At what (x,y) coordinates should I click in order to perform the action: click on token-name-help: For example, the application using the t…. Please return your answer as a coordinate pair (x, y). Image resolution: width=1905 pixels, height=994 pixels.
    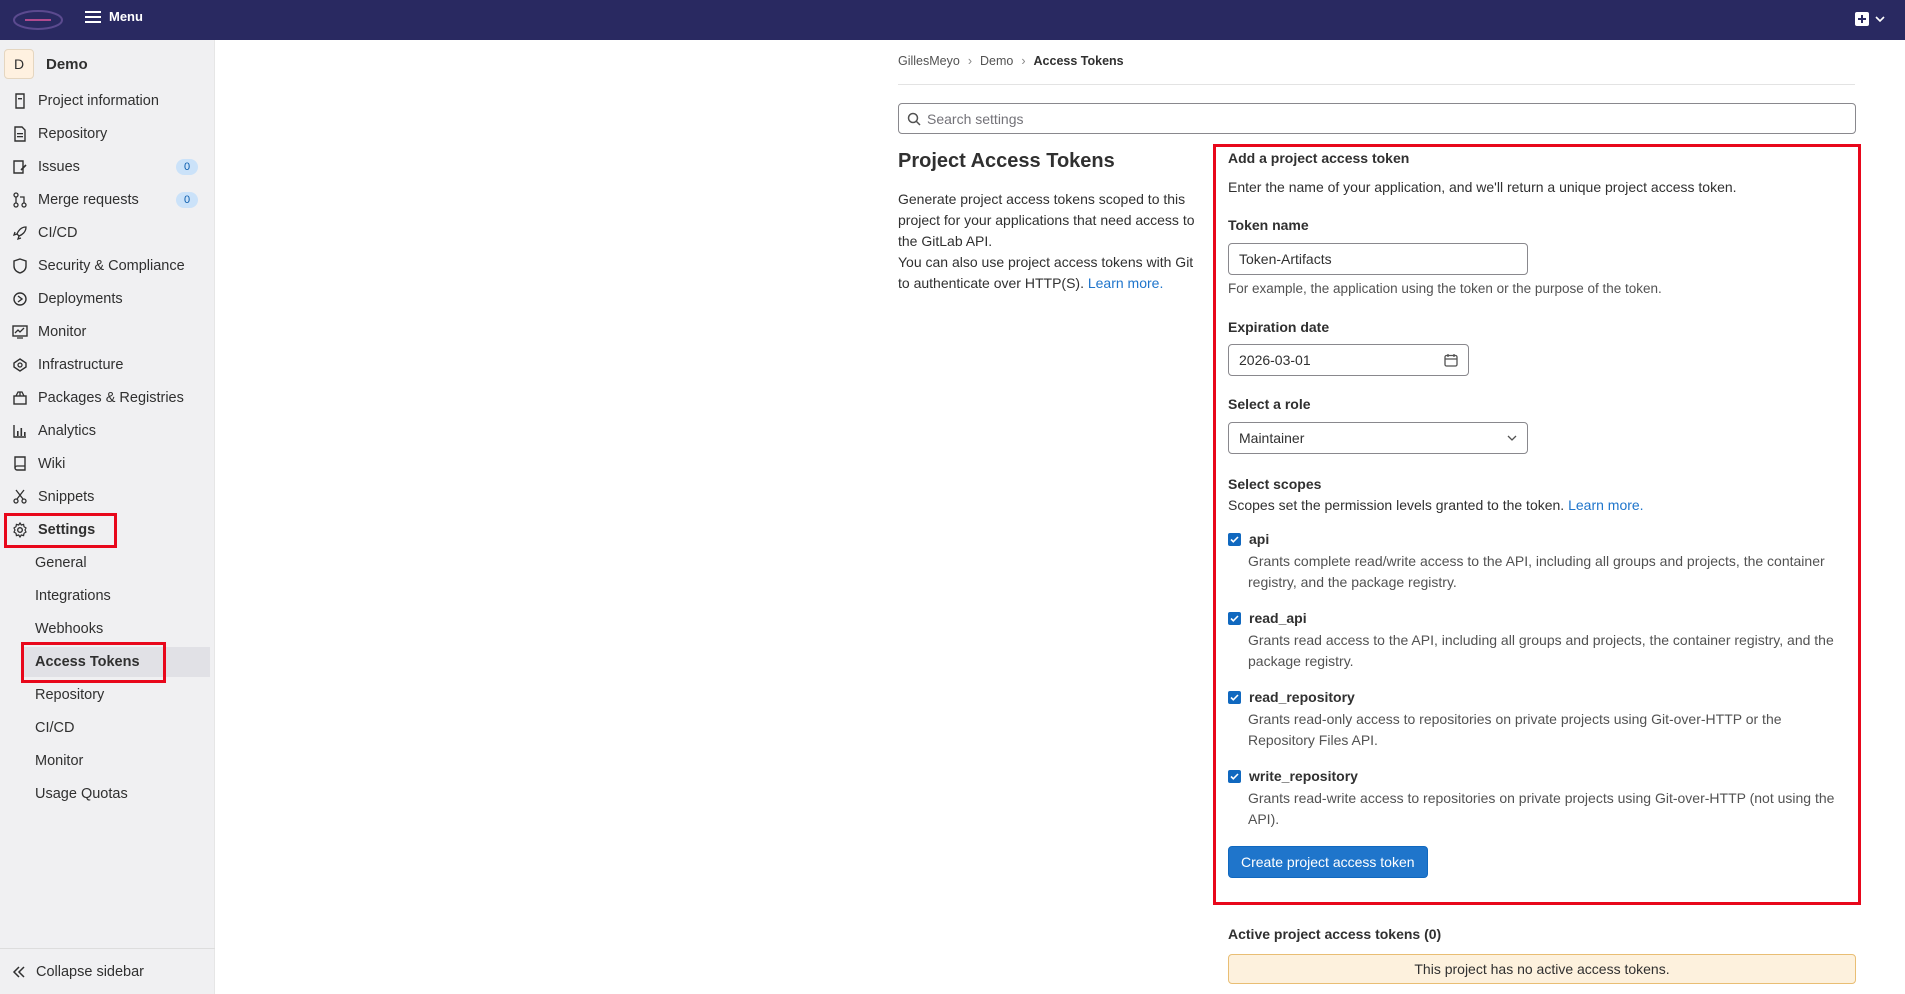
    Looking at the image, I should click on (1445, 288).